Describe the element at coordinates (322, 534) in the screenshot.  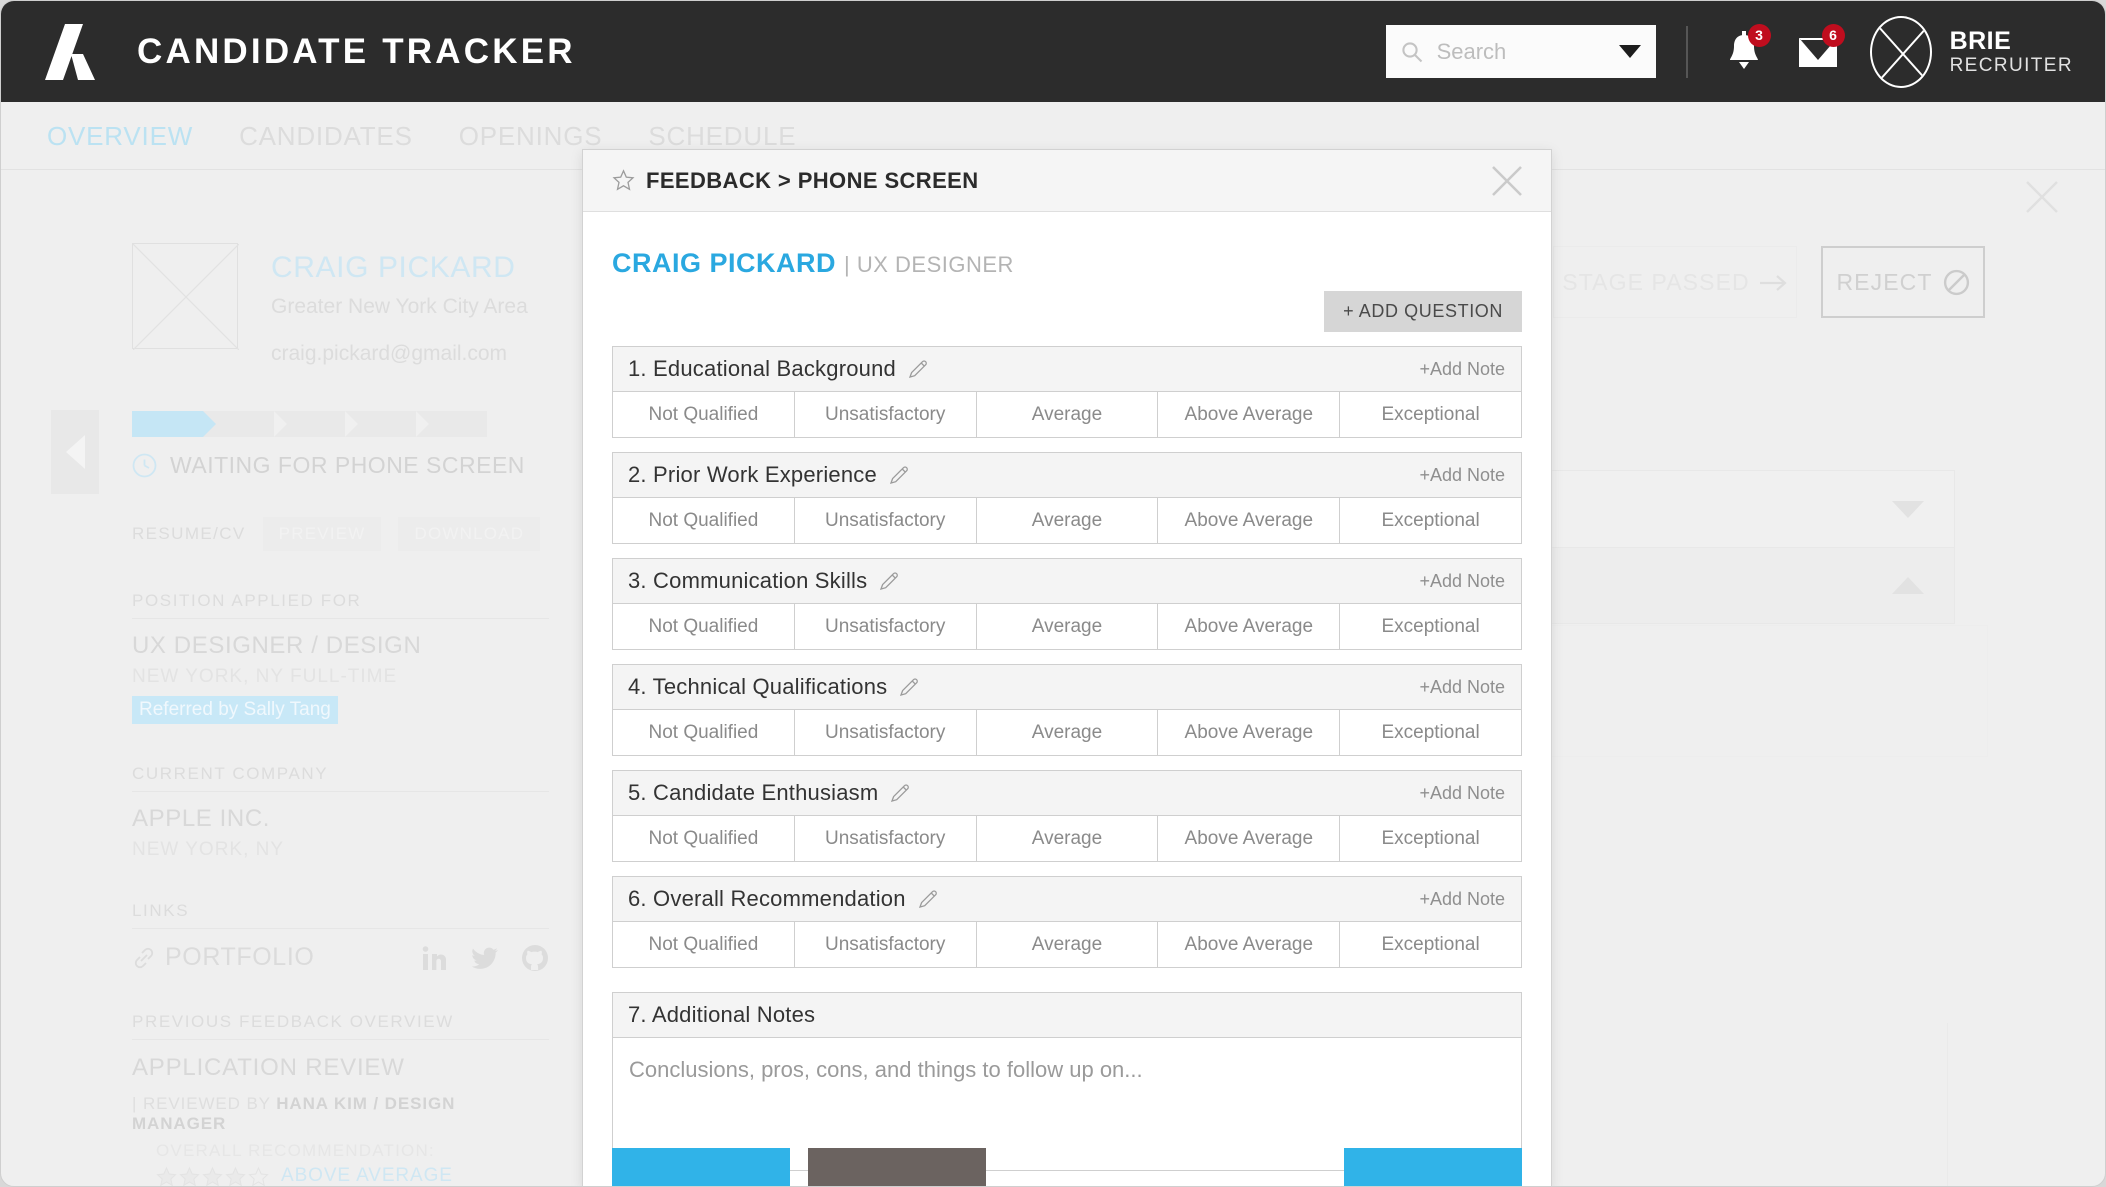
I see `resume-preview-button: PREVIEW` at that location.